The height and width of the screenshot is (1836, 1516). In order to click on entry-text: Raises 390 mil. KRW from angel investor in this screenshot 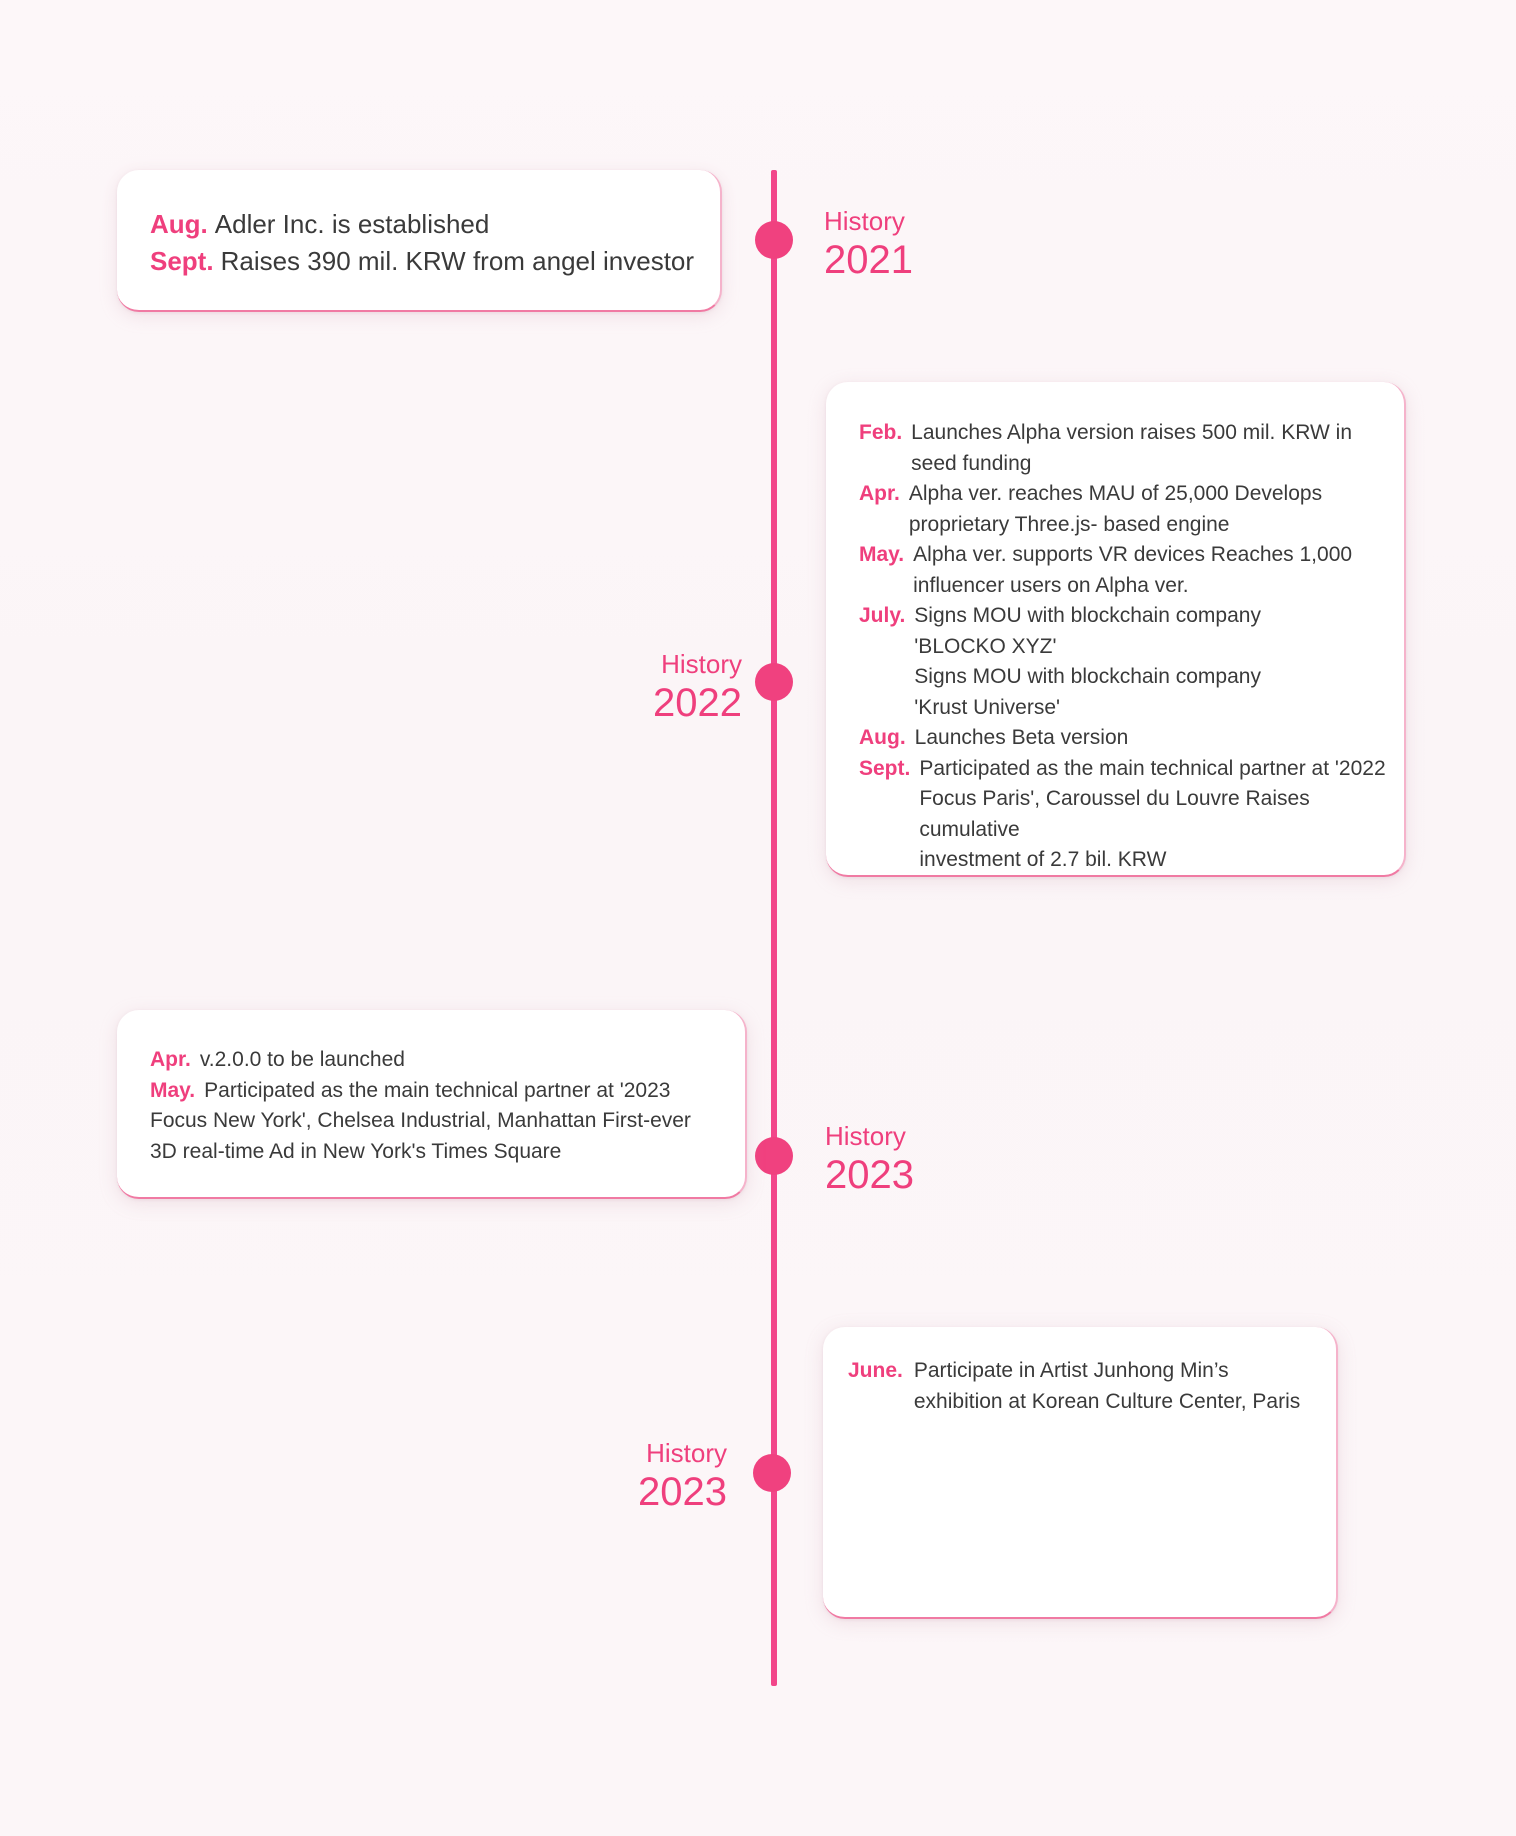, I will do `click(457, 261)`.